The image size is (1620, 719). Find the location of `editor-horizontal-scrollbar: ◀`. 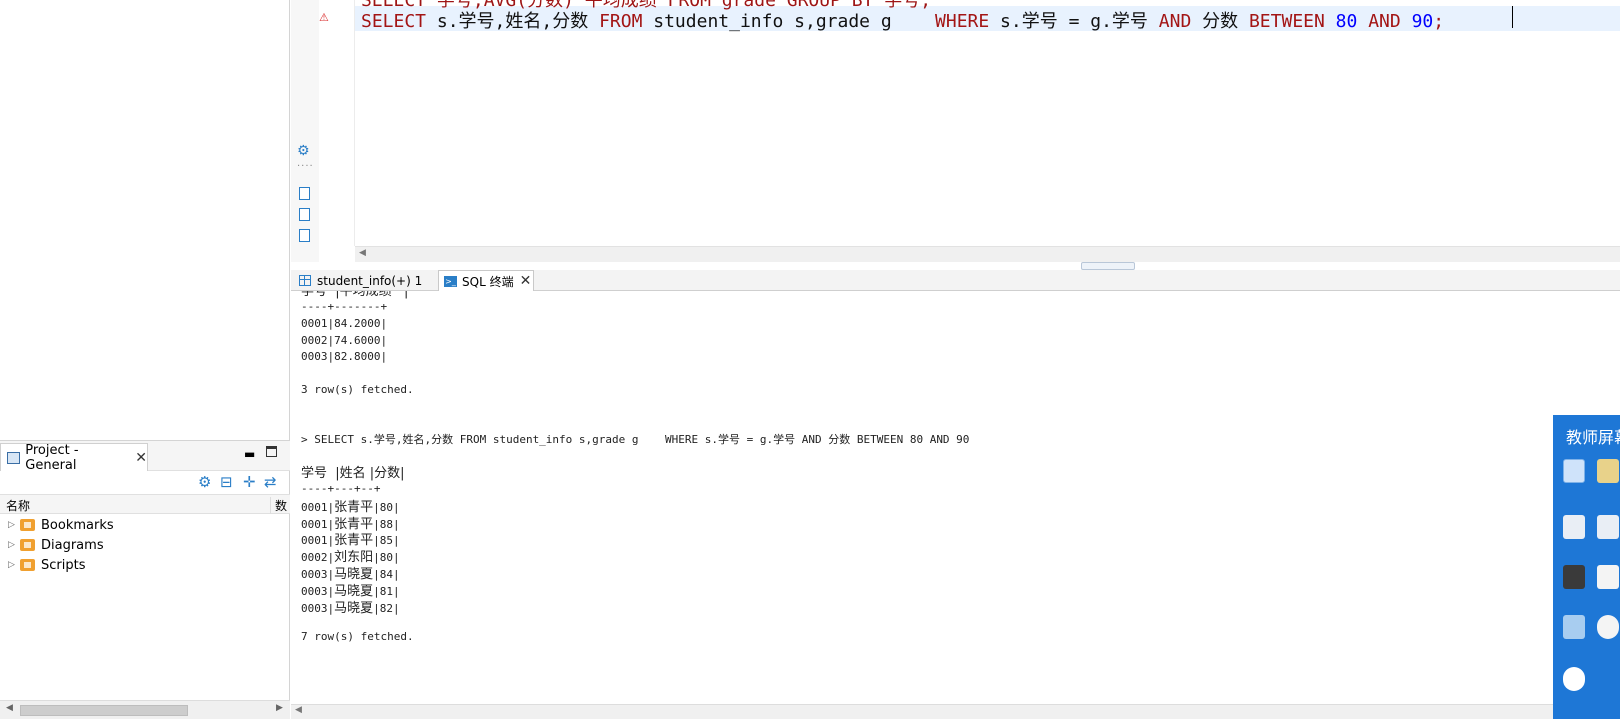

editor-horizontal-scrollbar: ◀ is located at coordinates (987, 254).